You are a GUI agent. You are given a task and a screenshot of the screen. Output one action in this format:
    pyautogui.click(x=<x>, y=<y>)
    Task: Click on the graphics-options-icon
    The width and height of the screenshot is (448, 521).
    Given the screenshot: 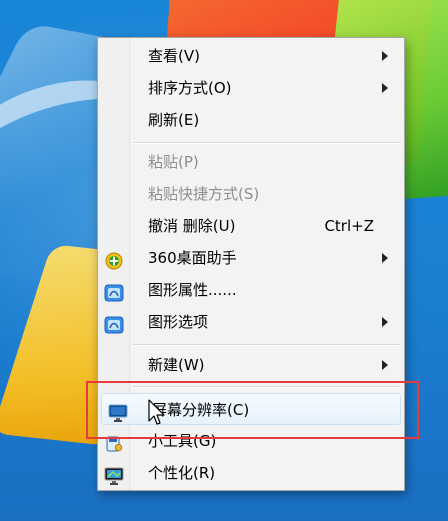 What is the action you would take?
    pyautogui.click(x=114, y=323)
    